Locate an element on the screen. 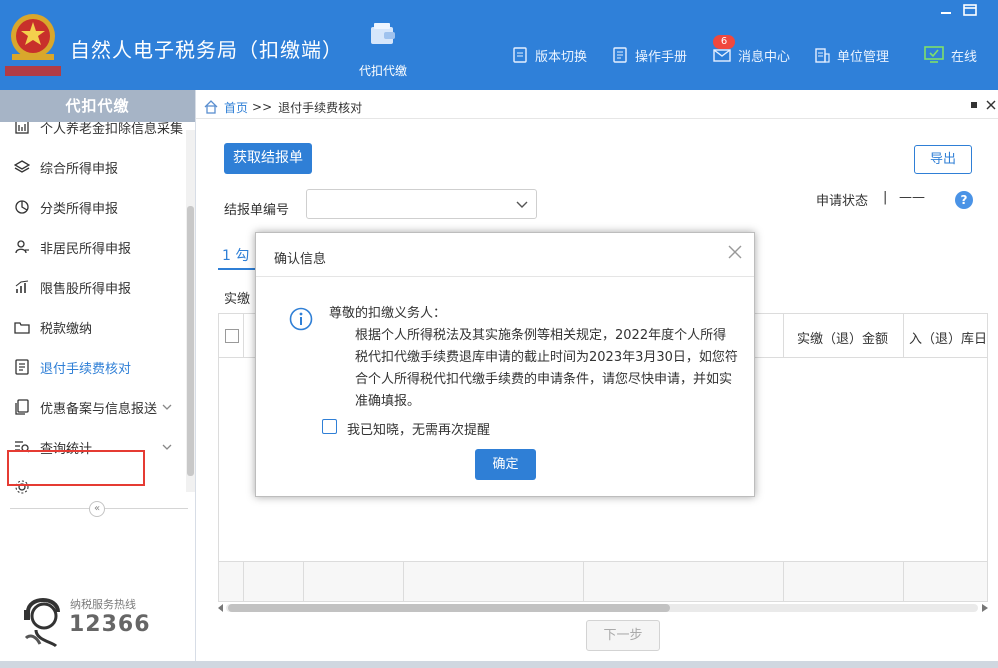  message-count-badge: 6 is located at coordinates (724, 42).